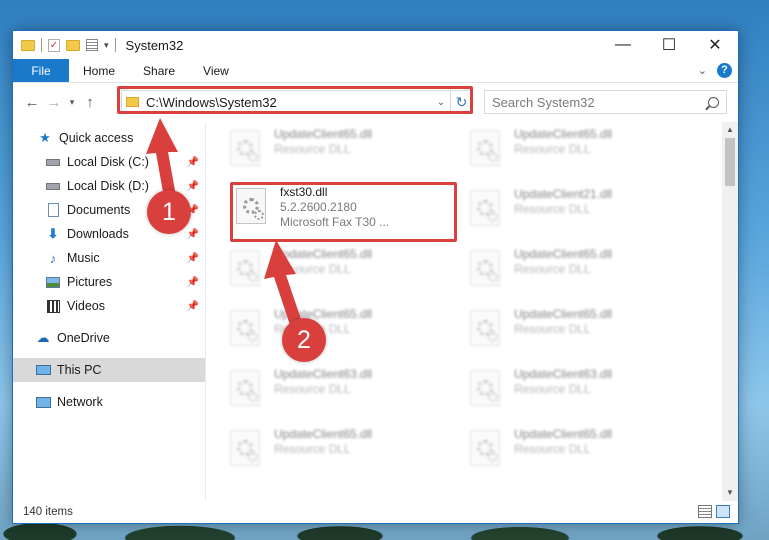  Describe the element at coordinates (224, 221) in the screenshot. I see `callout-arrows` at that location.